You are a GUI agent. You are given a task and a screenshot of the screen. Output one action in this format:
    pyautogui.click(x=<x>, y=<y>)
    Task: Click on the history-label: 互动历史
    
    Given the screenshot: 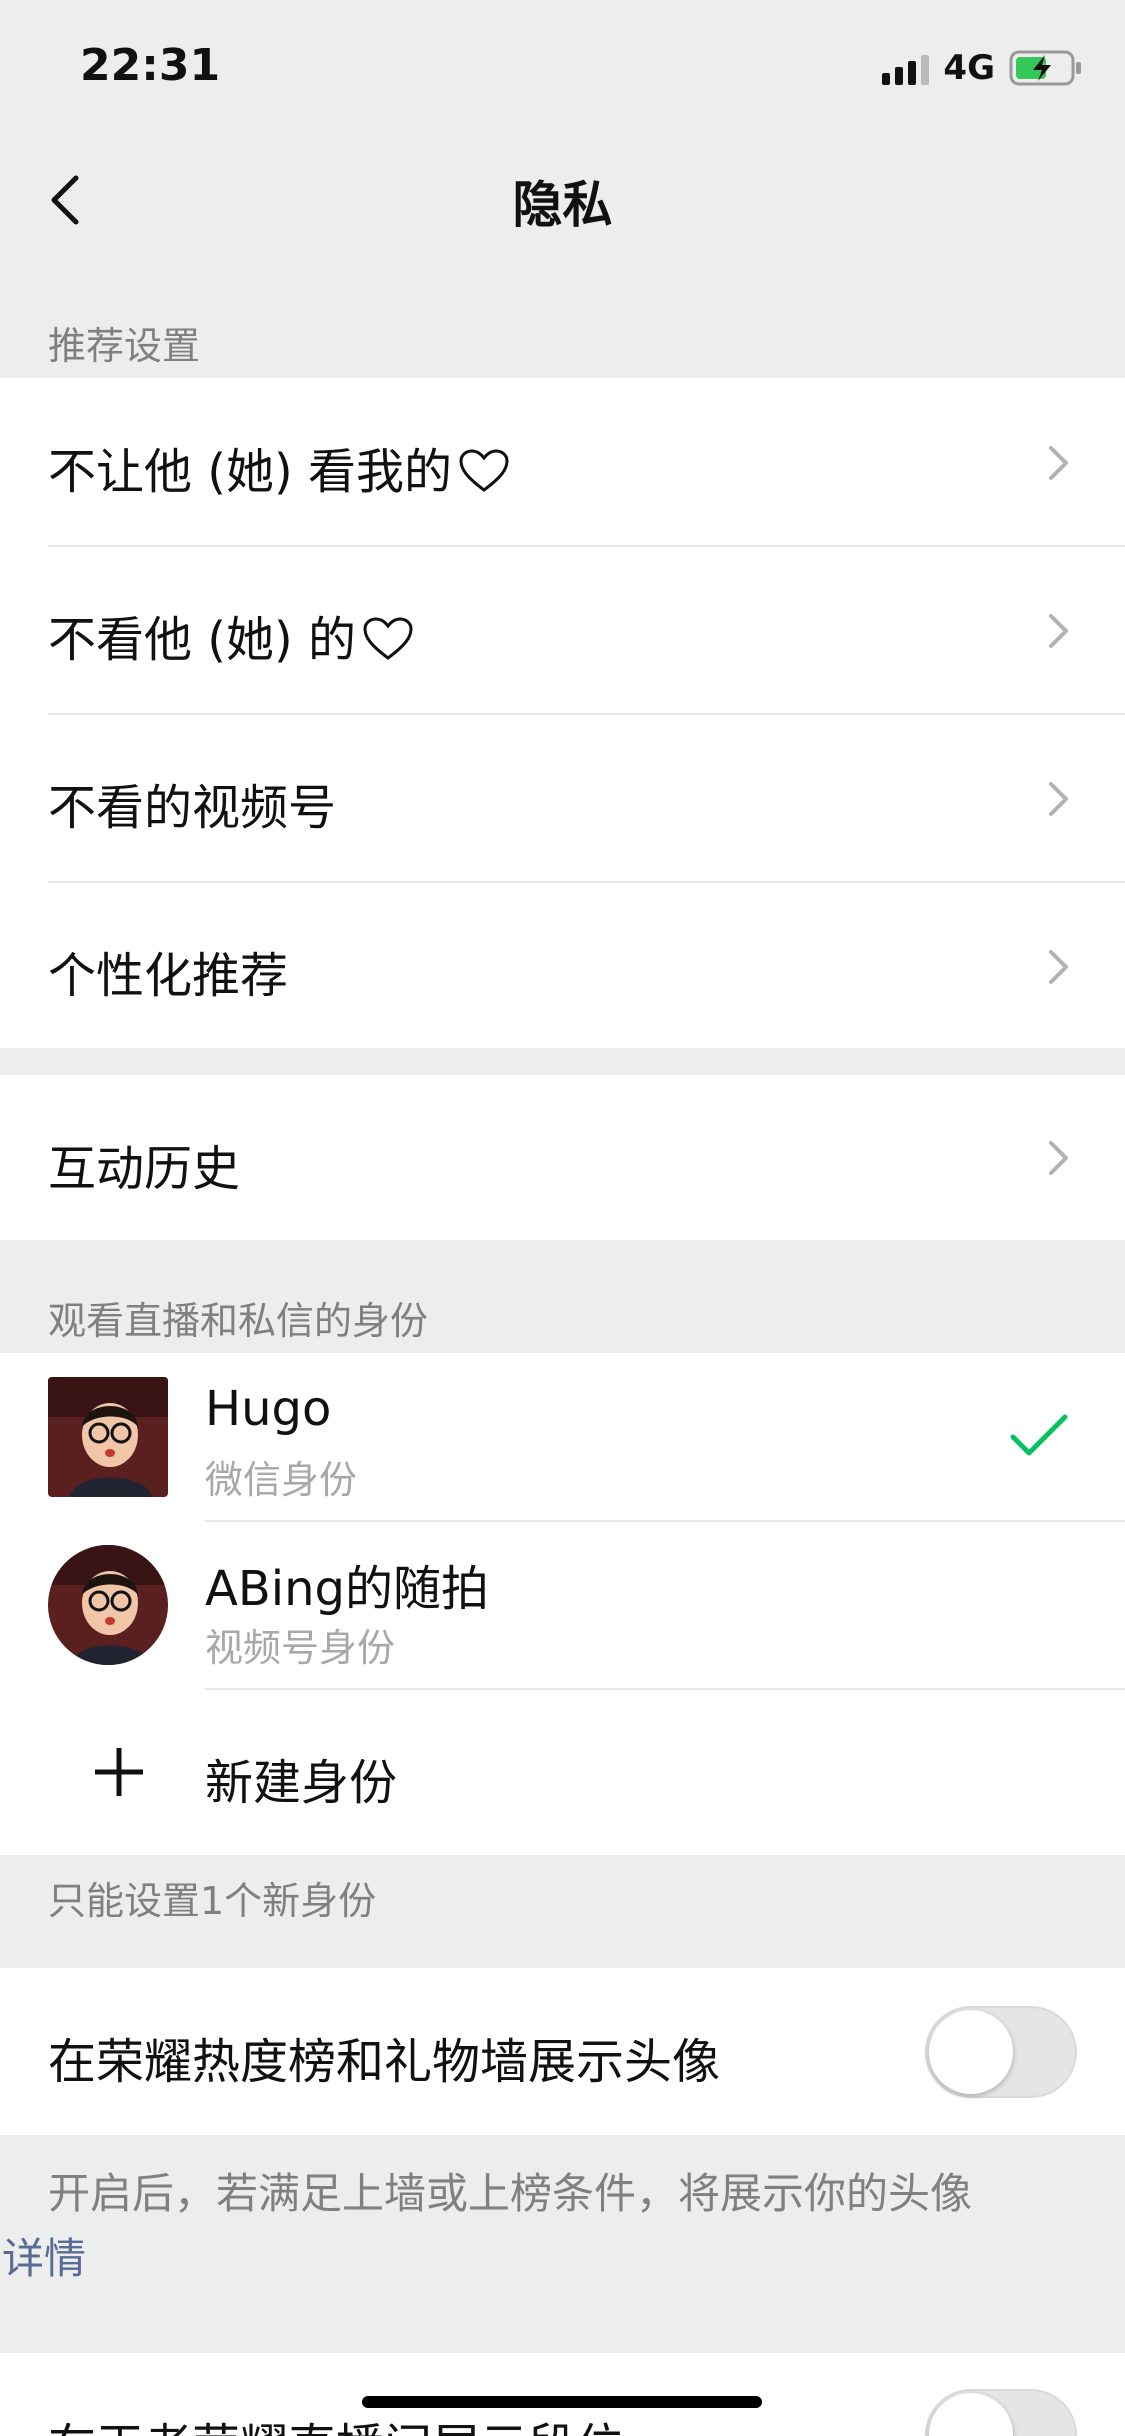 What is the action you would take?
    pyautogui.click(x=144, y=1169)
    